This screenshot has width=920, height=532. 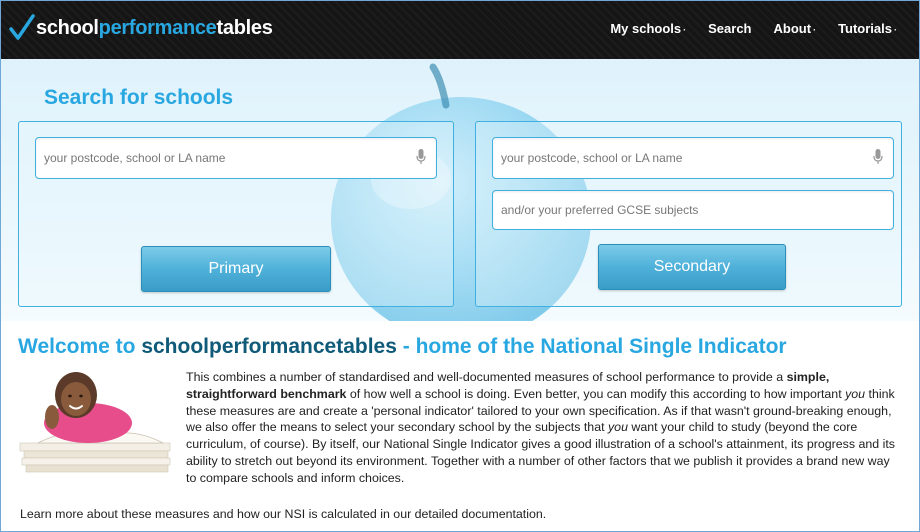 I want to click on primary-button: Primary, so click(x=236, y=269).